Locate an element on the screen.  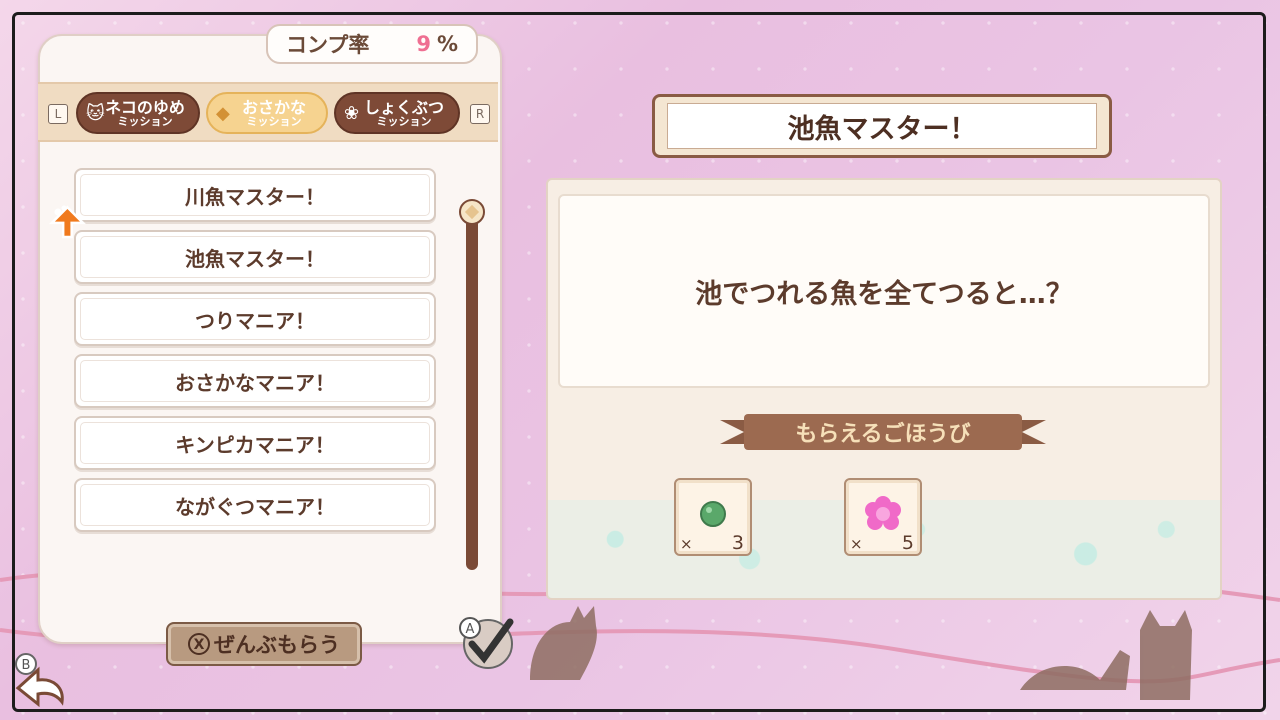
completion-rate: コンプ率 9 % is located at coordinates (372, 44).